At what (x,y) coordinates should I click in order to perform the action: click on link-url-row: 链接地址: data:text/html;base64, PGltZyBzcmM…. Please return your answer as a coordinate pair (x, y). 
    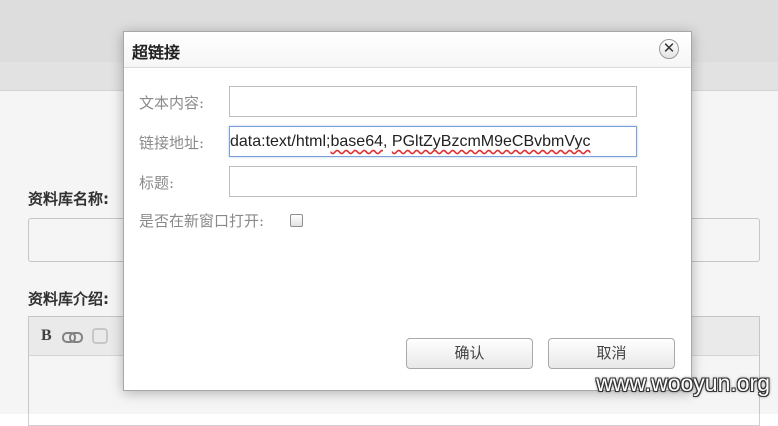
    Looking at the image, I should click on (388, 142).